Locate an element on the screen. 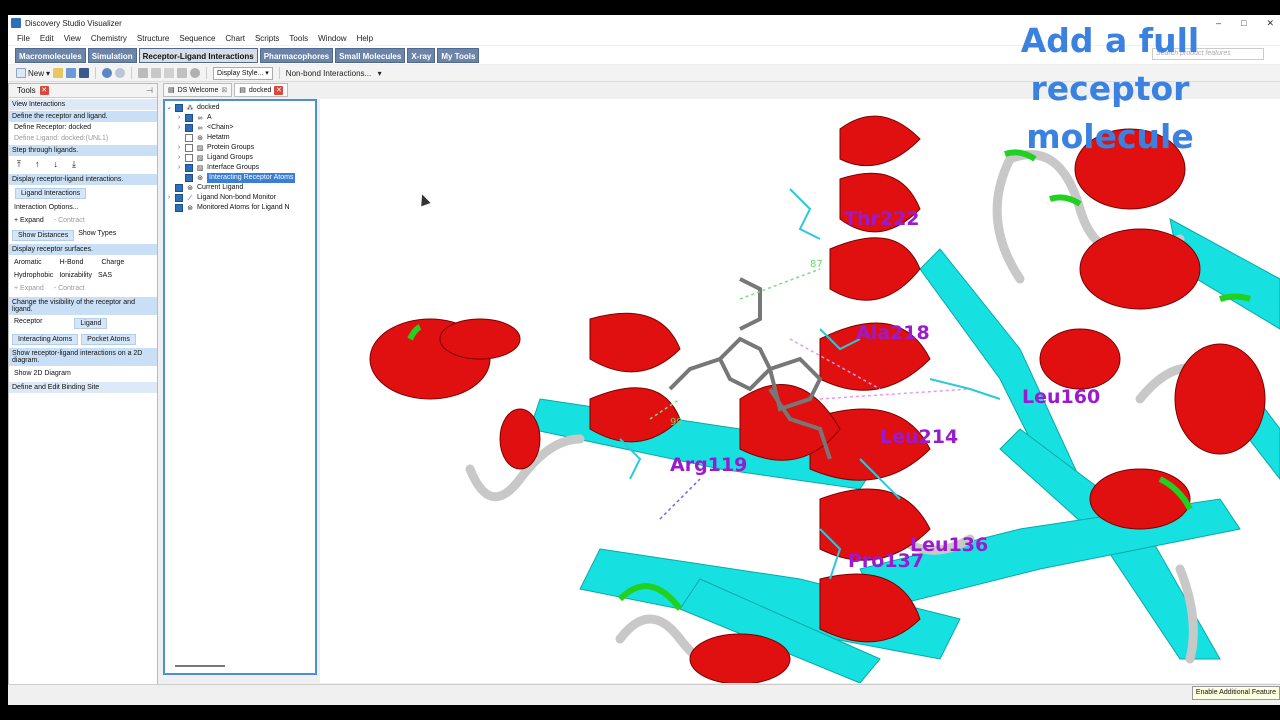 This screenshot has width=1280, height=720. menu-sequence: Sequence is located at coordinates (197, 38).